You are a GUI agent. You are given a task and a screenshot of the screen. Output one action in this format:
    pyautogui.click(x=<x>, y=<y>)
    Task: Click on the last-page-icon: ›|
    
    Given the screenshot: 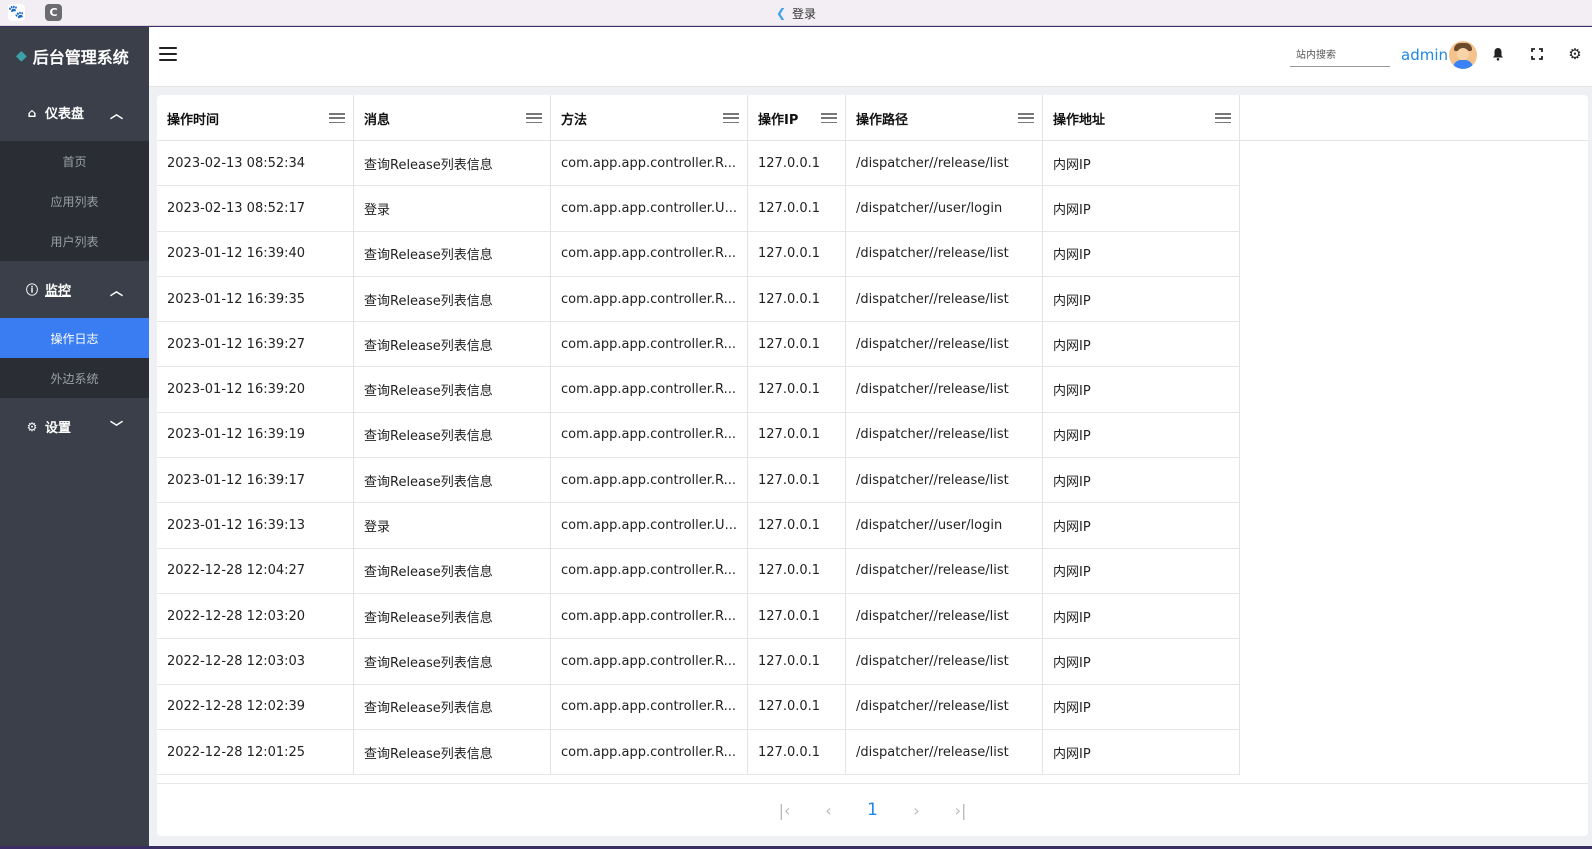 What is the action you would take?
    pyautogui.click(x=961, y=810)
    